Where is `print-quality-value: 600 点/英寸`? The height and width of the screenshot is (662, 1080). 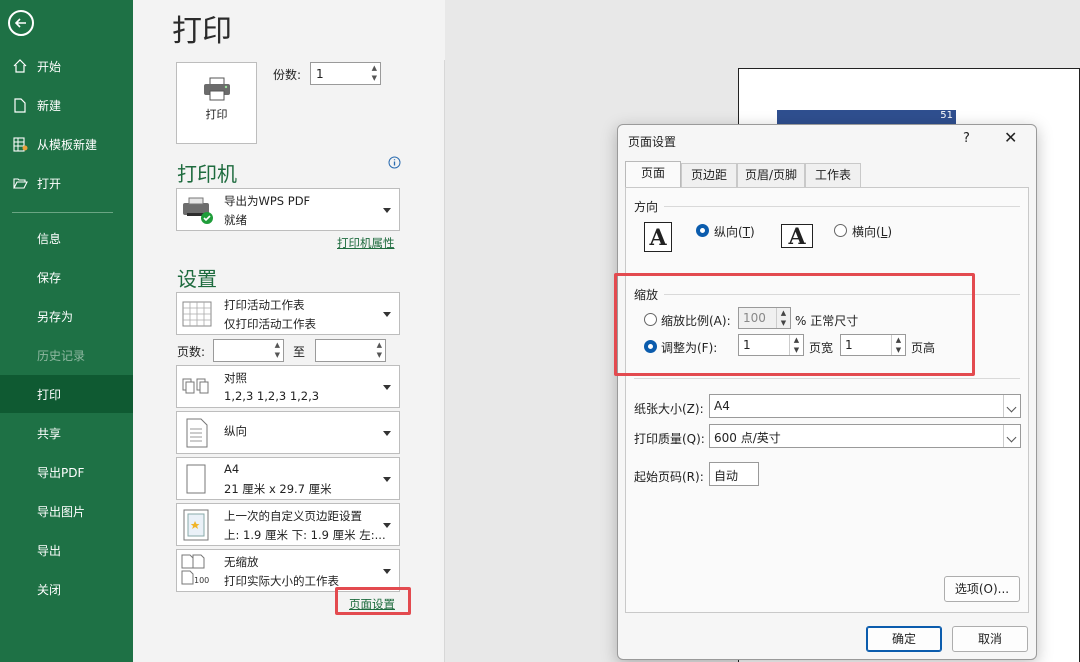 print-quality-value: 600 点/英寸 is located at coordinates (747, 438).